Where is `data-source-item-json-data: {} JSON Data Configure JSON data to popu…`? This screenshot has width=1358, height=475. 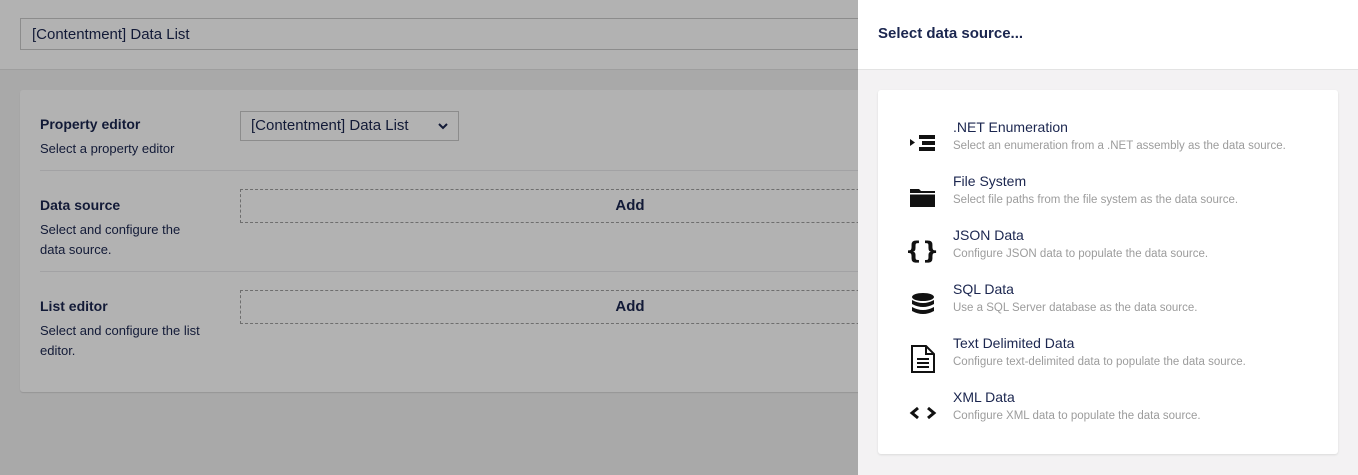 data-source-item-json-data: {} JSON Data Configure JSON data to popu… is located at coordinates (1108, 253).